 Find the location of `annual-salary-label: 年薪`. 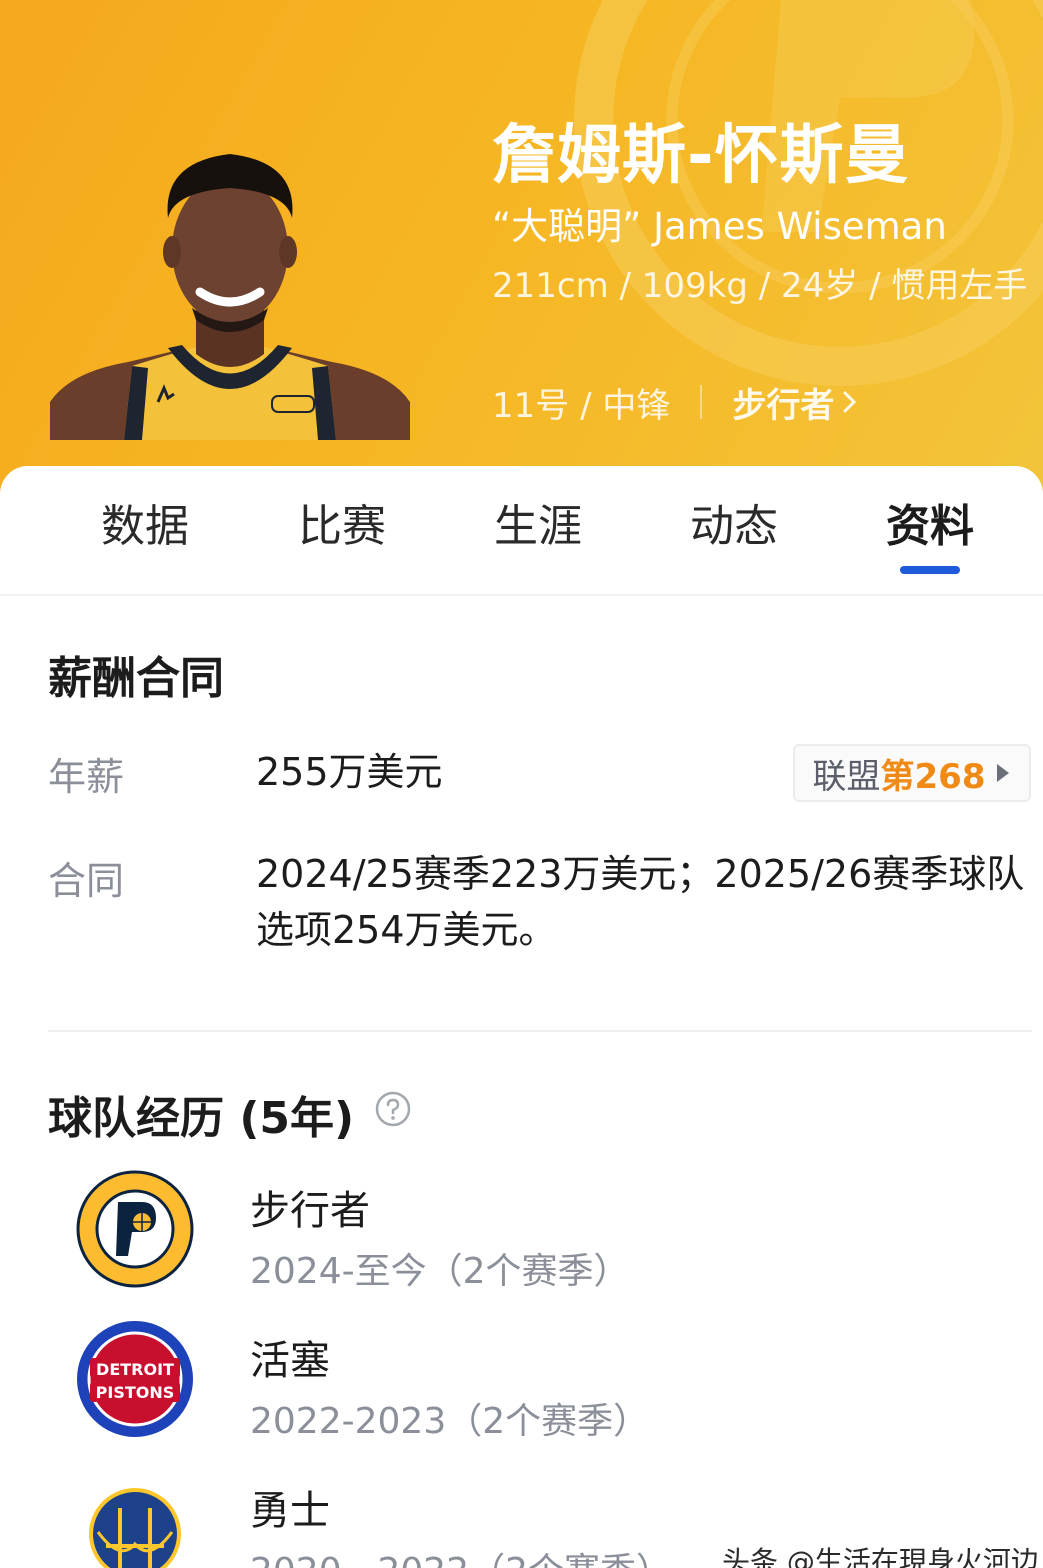

annual-salary-label: 年薪 is located at coordinates (86, 777).